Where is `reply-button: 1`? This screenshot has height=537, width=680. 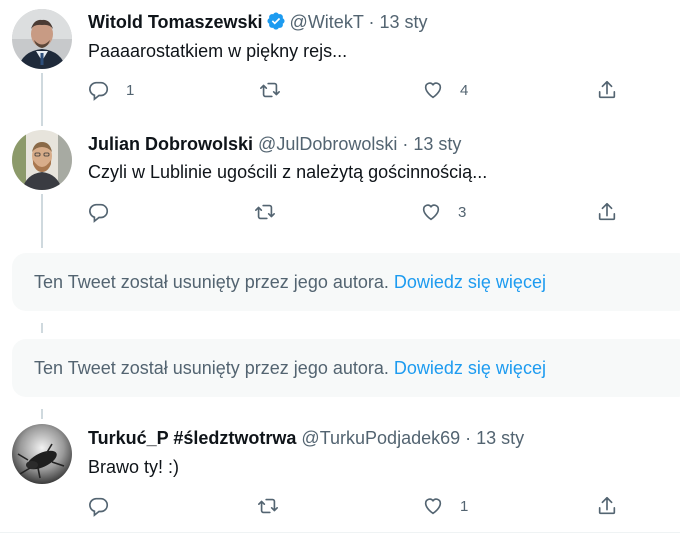 reply-button: 1 is located at coordinates (111, 90).